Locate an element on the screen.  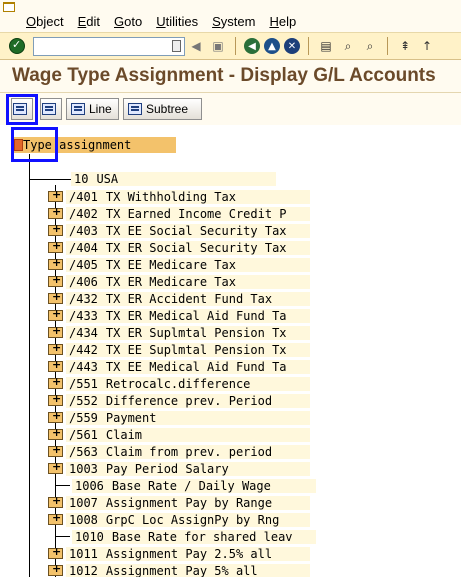
menu-item-label: bject is located at coordinates (50, 21).